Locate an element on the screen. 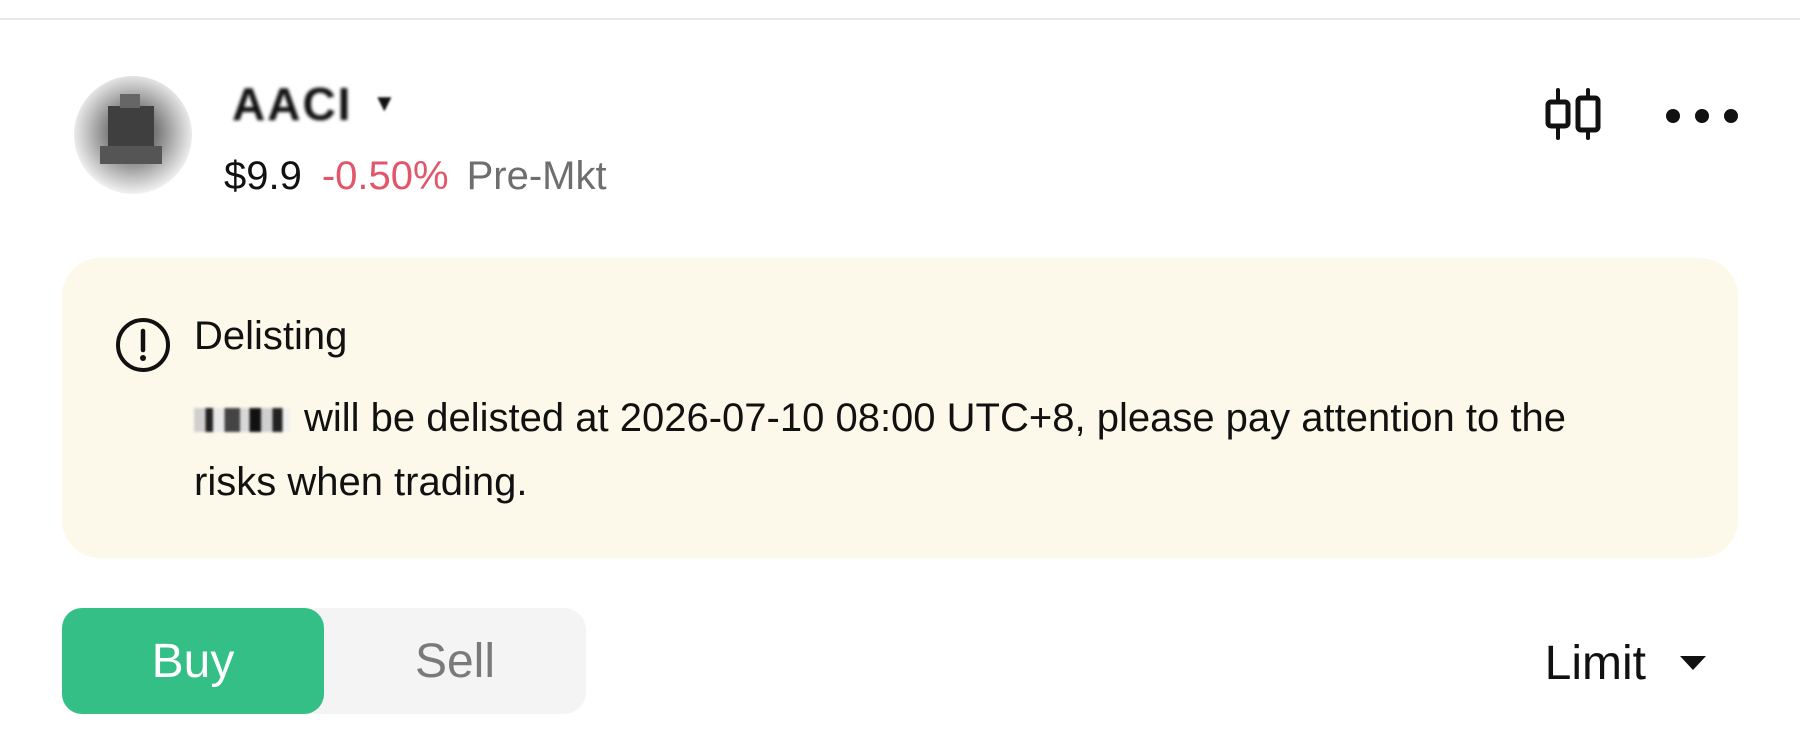 This screenshot has height=754, width=1800. more-options-icon is located at coordinates (1702, 116).